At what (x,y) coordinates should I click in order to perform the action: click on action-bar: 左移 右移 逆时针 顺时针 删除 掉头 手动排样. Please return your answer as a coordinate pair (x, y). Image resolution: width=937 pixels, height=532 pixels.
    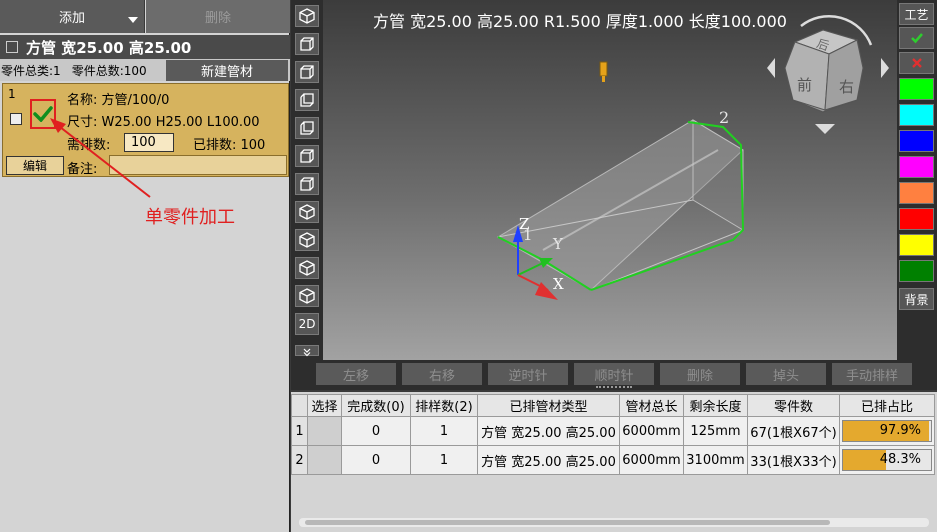
    Looking at the image, I should click on (614, 375).